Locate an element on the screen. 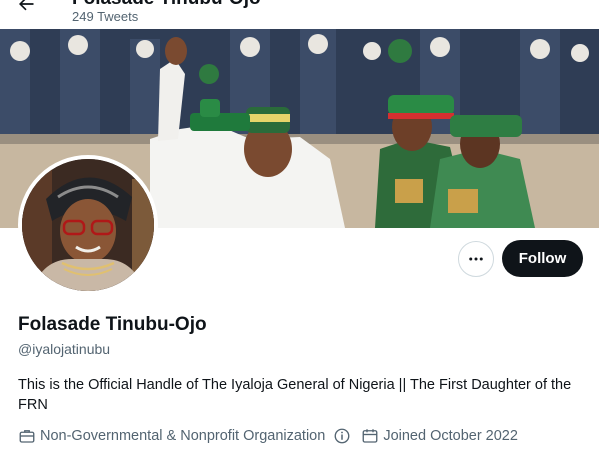 The image size is (599, 460). info-circle-icon is located at coordinates (342, 436).